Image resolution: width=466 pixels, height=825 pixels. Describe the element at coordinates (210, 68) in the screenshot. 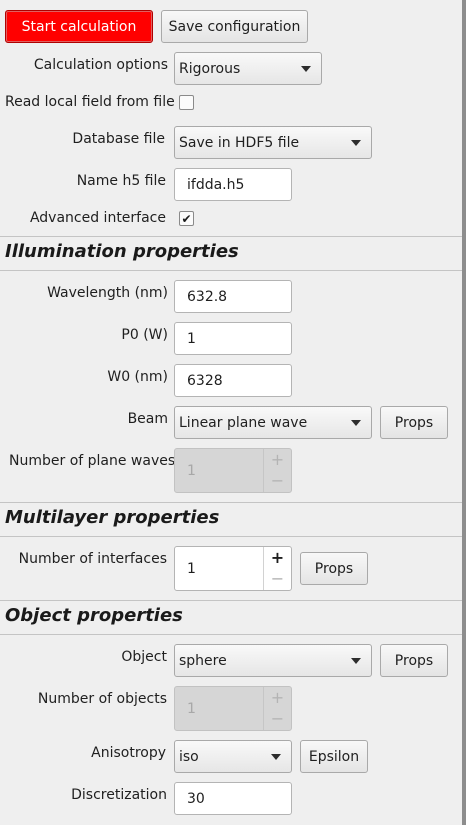

I see `calc-options-value: Rigorous` at that location.